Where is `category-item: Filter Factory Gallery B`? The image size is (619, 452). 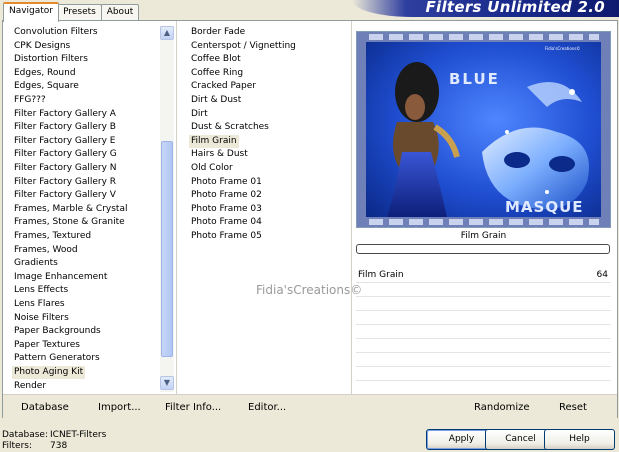 category-item: Filter Factory Gallery B is located at coordinates (65, 127).